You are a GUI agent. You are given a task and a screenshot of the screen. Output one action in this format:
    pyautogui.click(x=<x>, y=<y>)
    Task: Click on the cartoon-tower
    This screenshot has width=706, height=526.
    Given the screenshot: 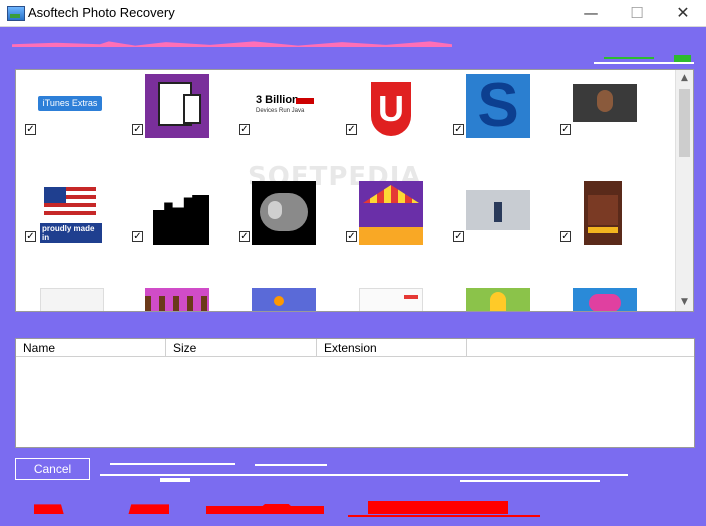 What is the action you would take?
    pyautogui.click(x=498, y=301)
    